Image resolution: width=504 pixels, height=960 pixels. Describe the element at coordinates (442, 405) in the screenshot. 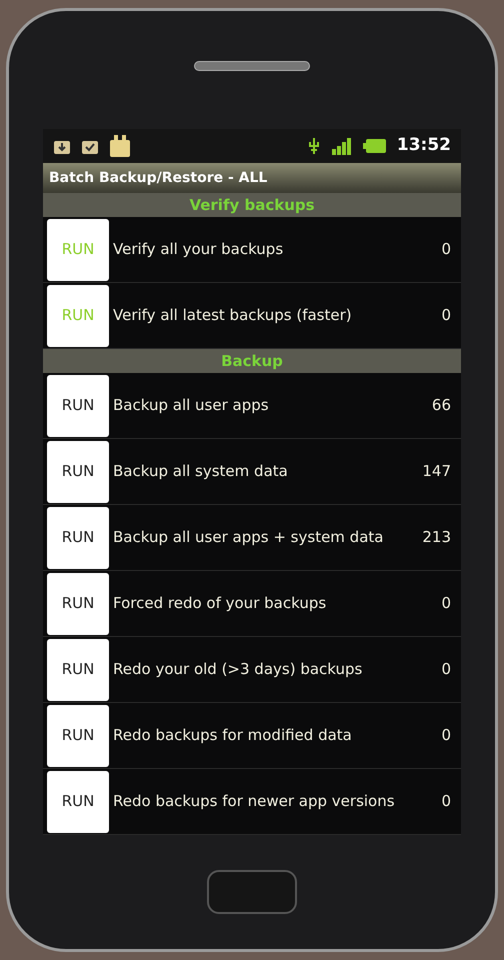

I see `app-count: 66` at that location.